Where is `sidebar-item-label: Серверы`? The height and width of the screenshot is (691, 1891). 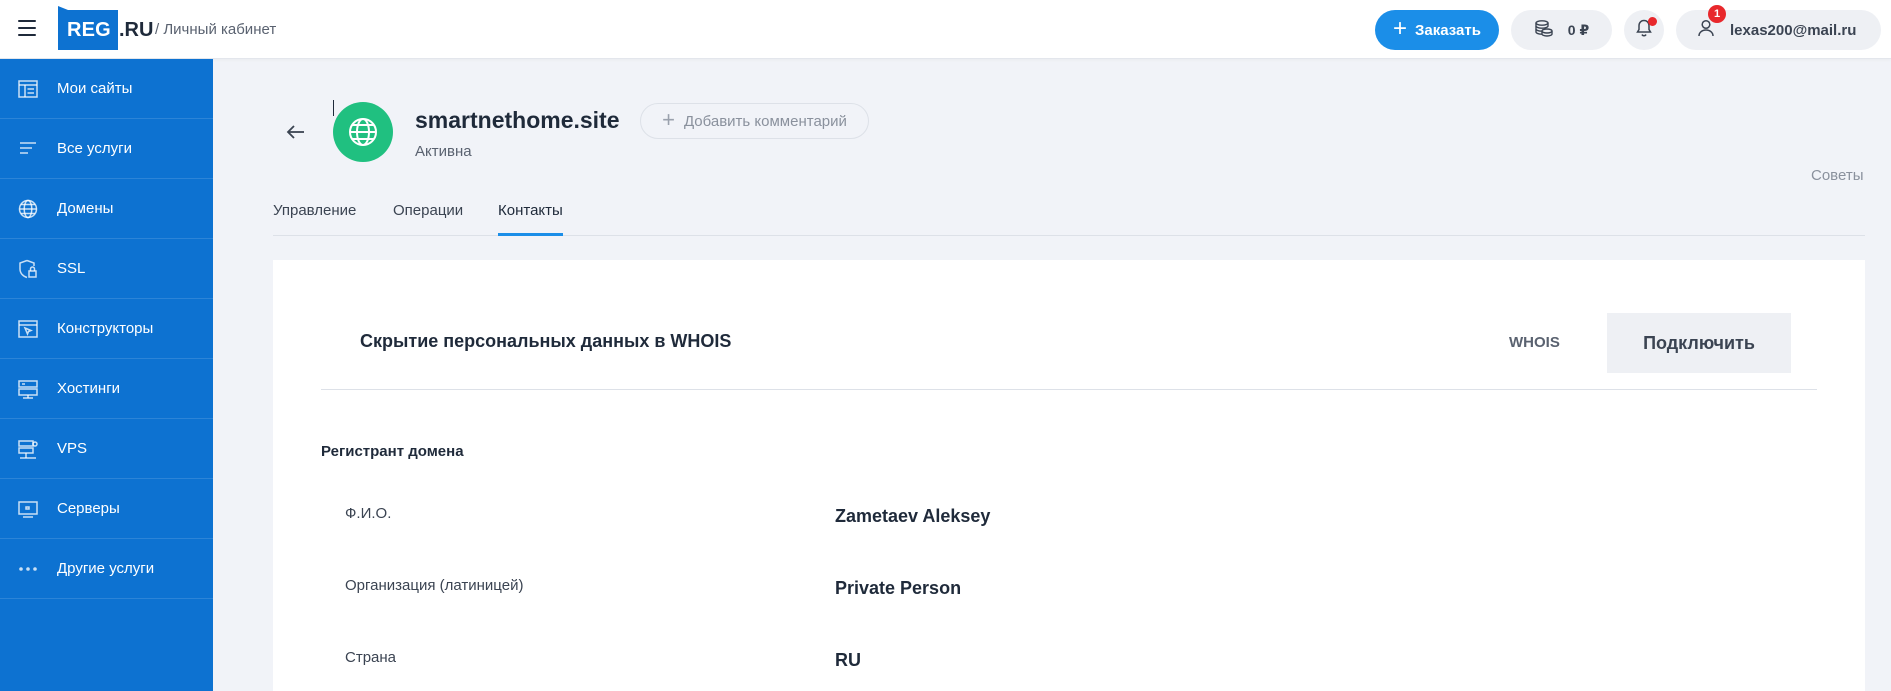
sidebar-item-label: Серверы is located at coordinates (88, 508).